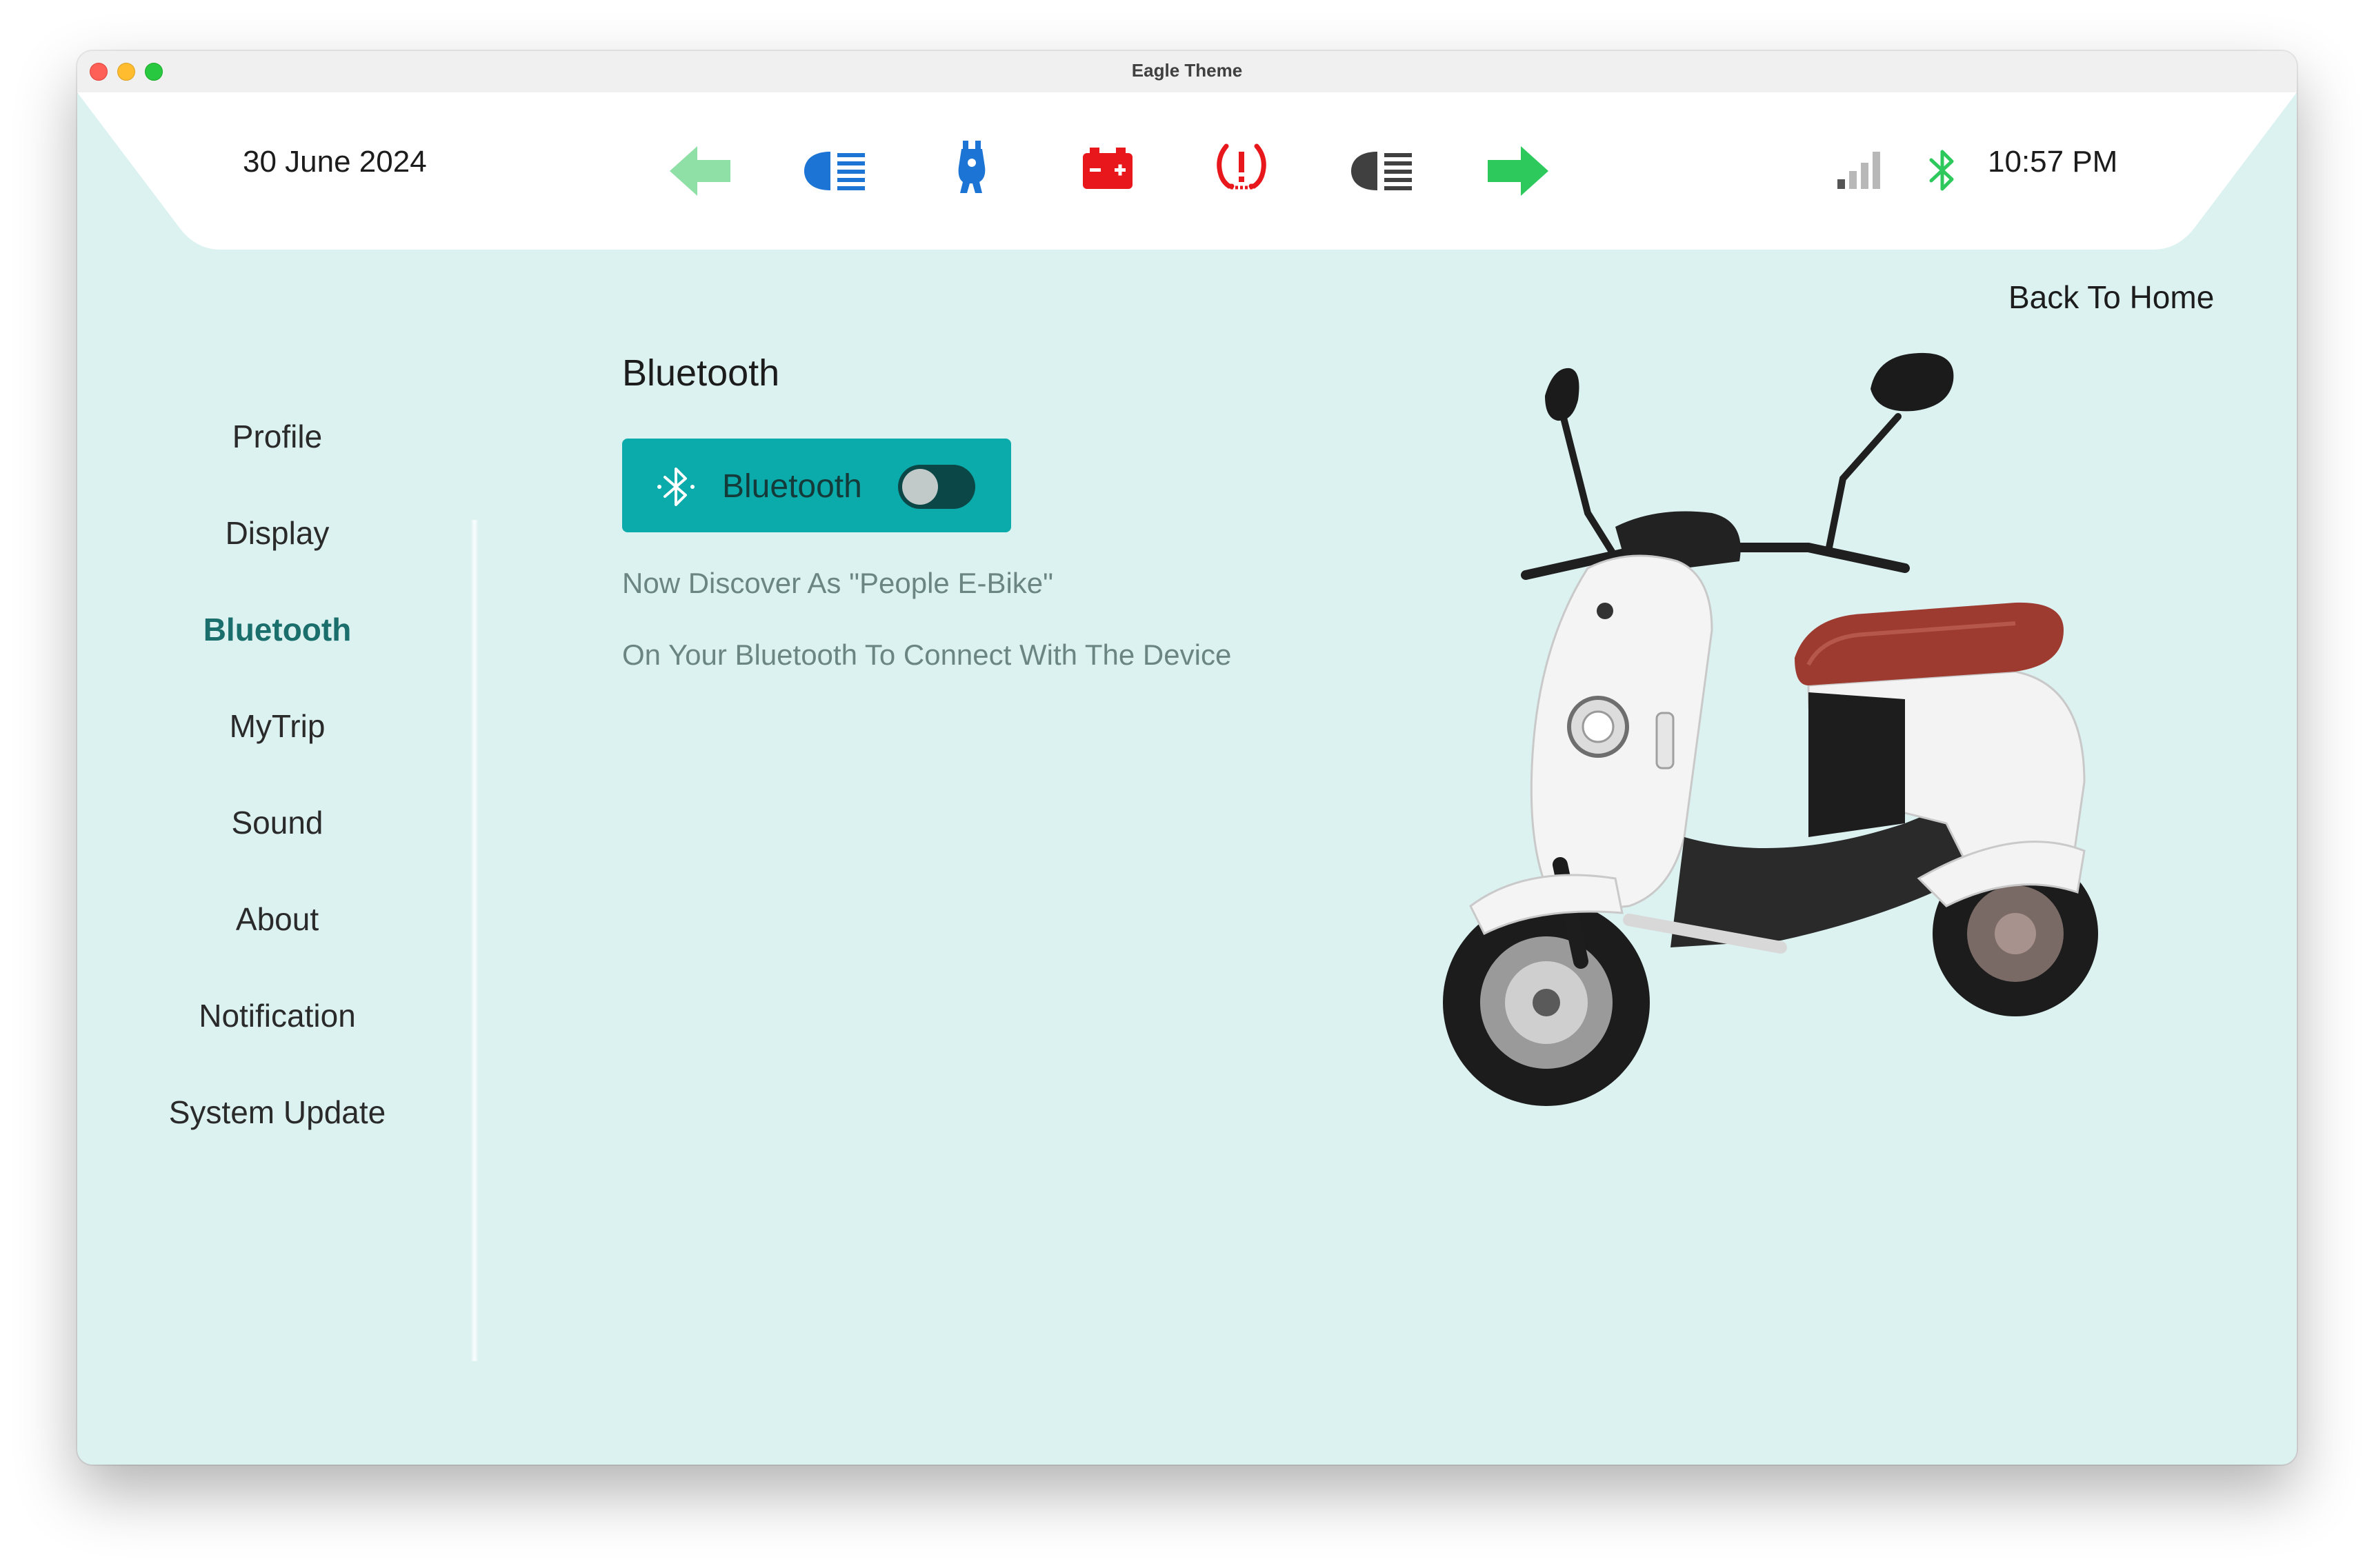  What do you see at coordinates (1770, 729) in the screenshot?
I see `electric-scooter-illustration` at bounding box center [1770, 729].